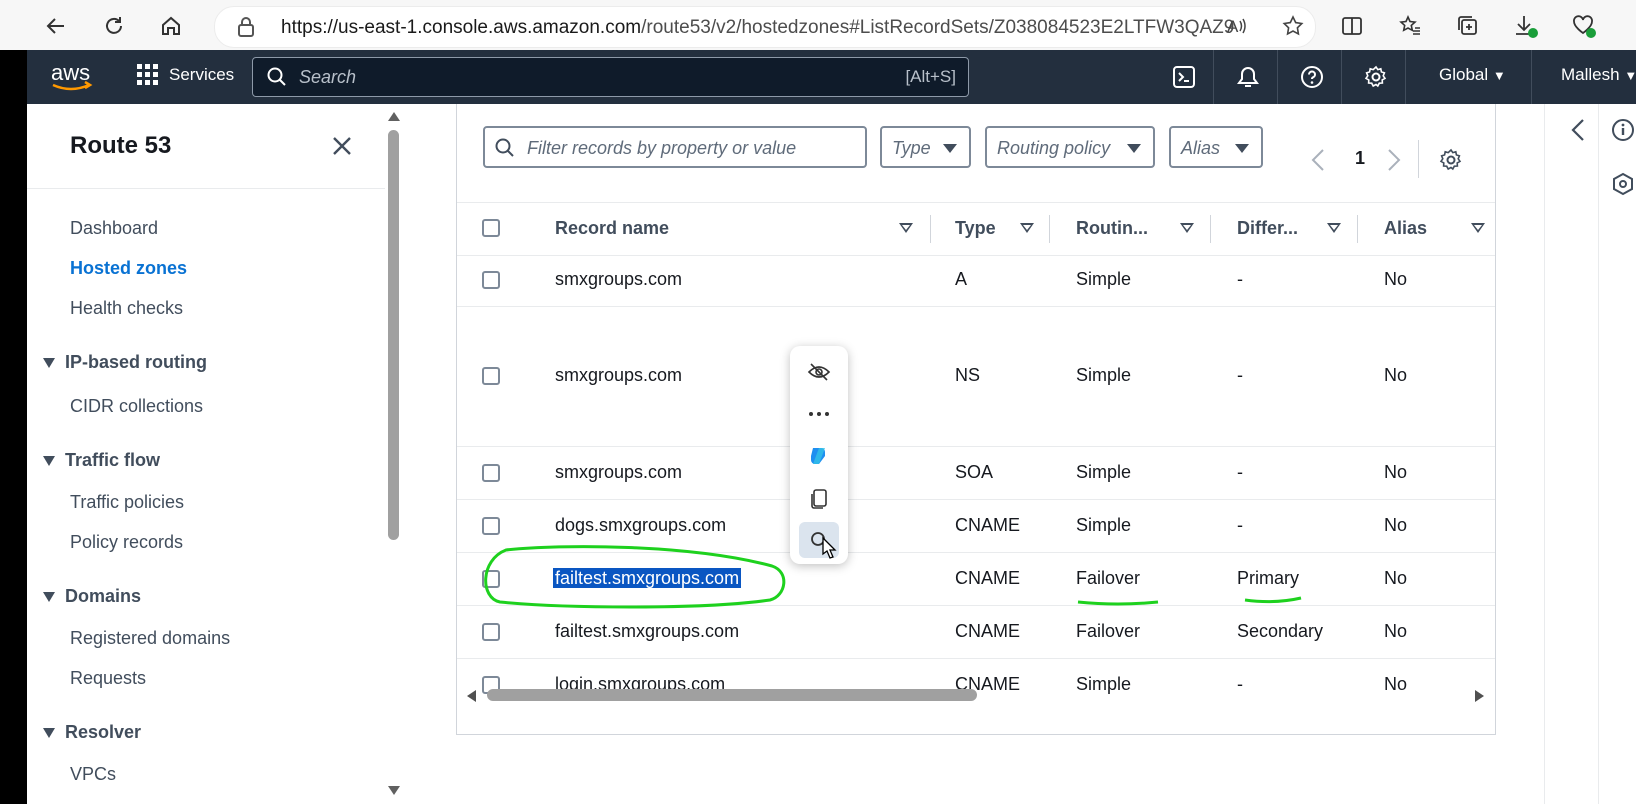  Describe the element at coordinates (819, 498) in the screenshot. I see `copy-icon` at that location.